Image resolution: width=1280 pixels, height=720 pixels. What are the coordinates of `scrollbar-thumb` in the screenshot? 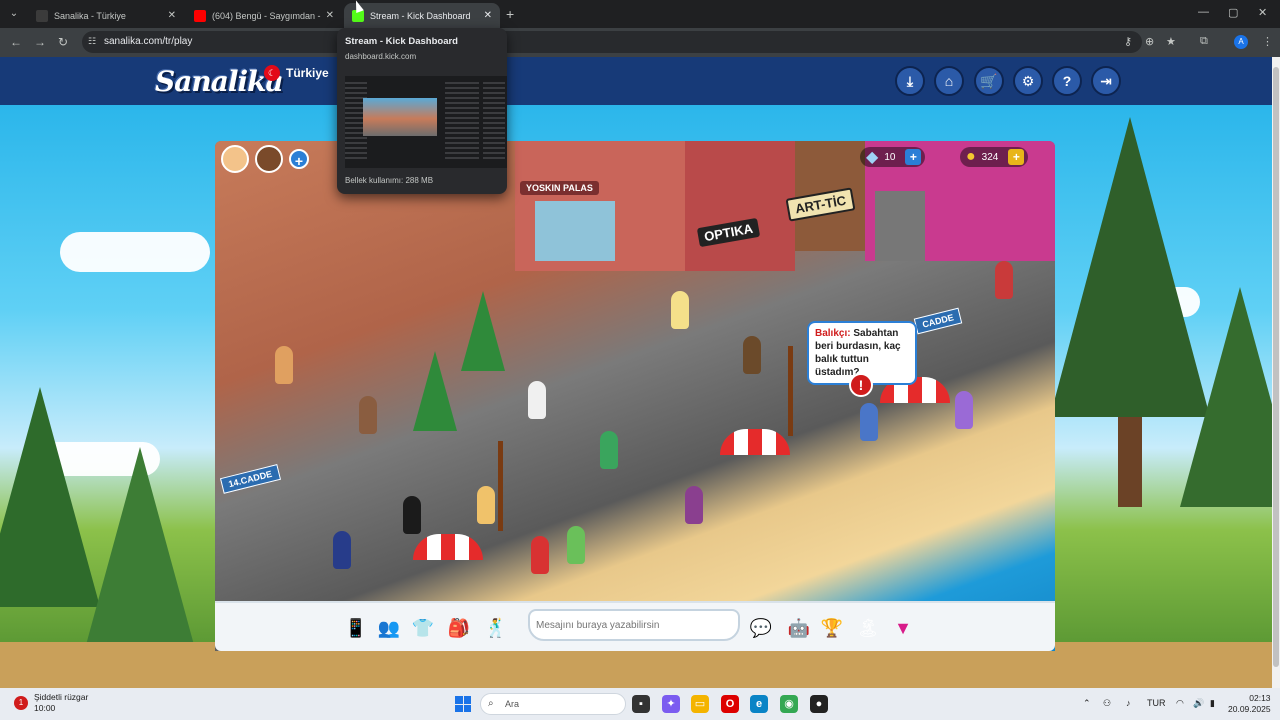 It's located at (1276, 367).